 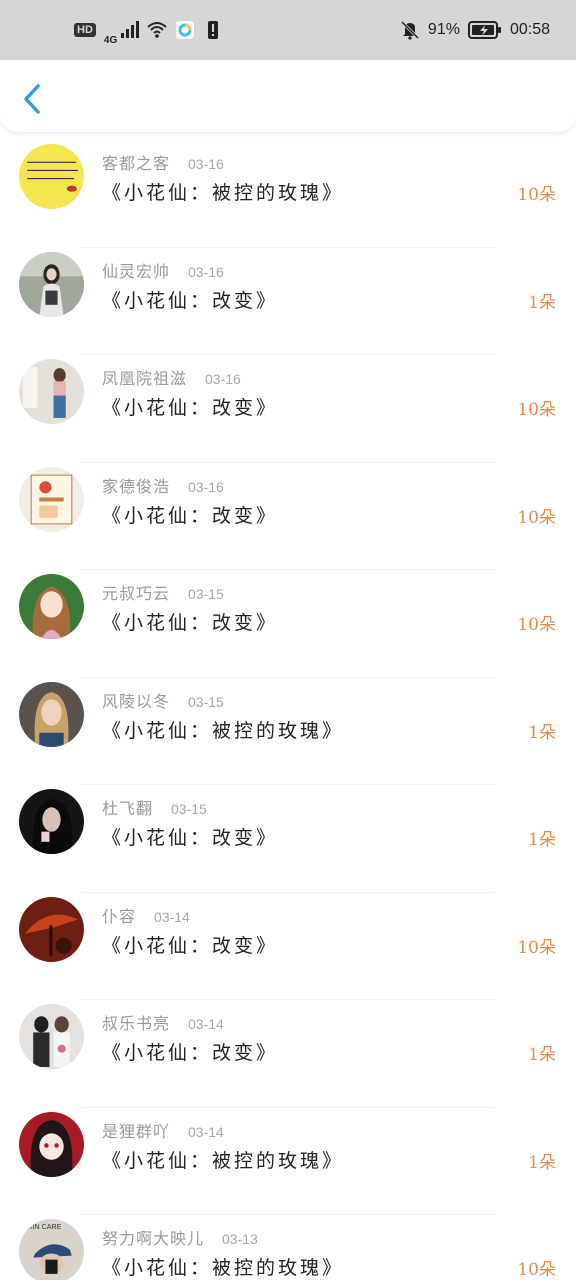 I want to click on username: 凤凰院祖滋, so click(x=145, y=378).